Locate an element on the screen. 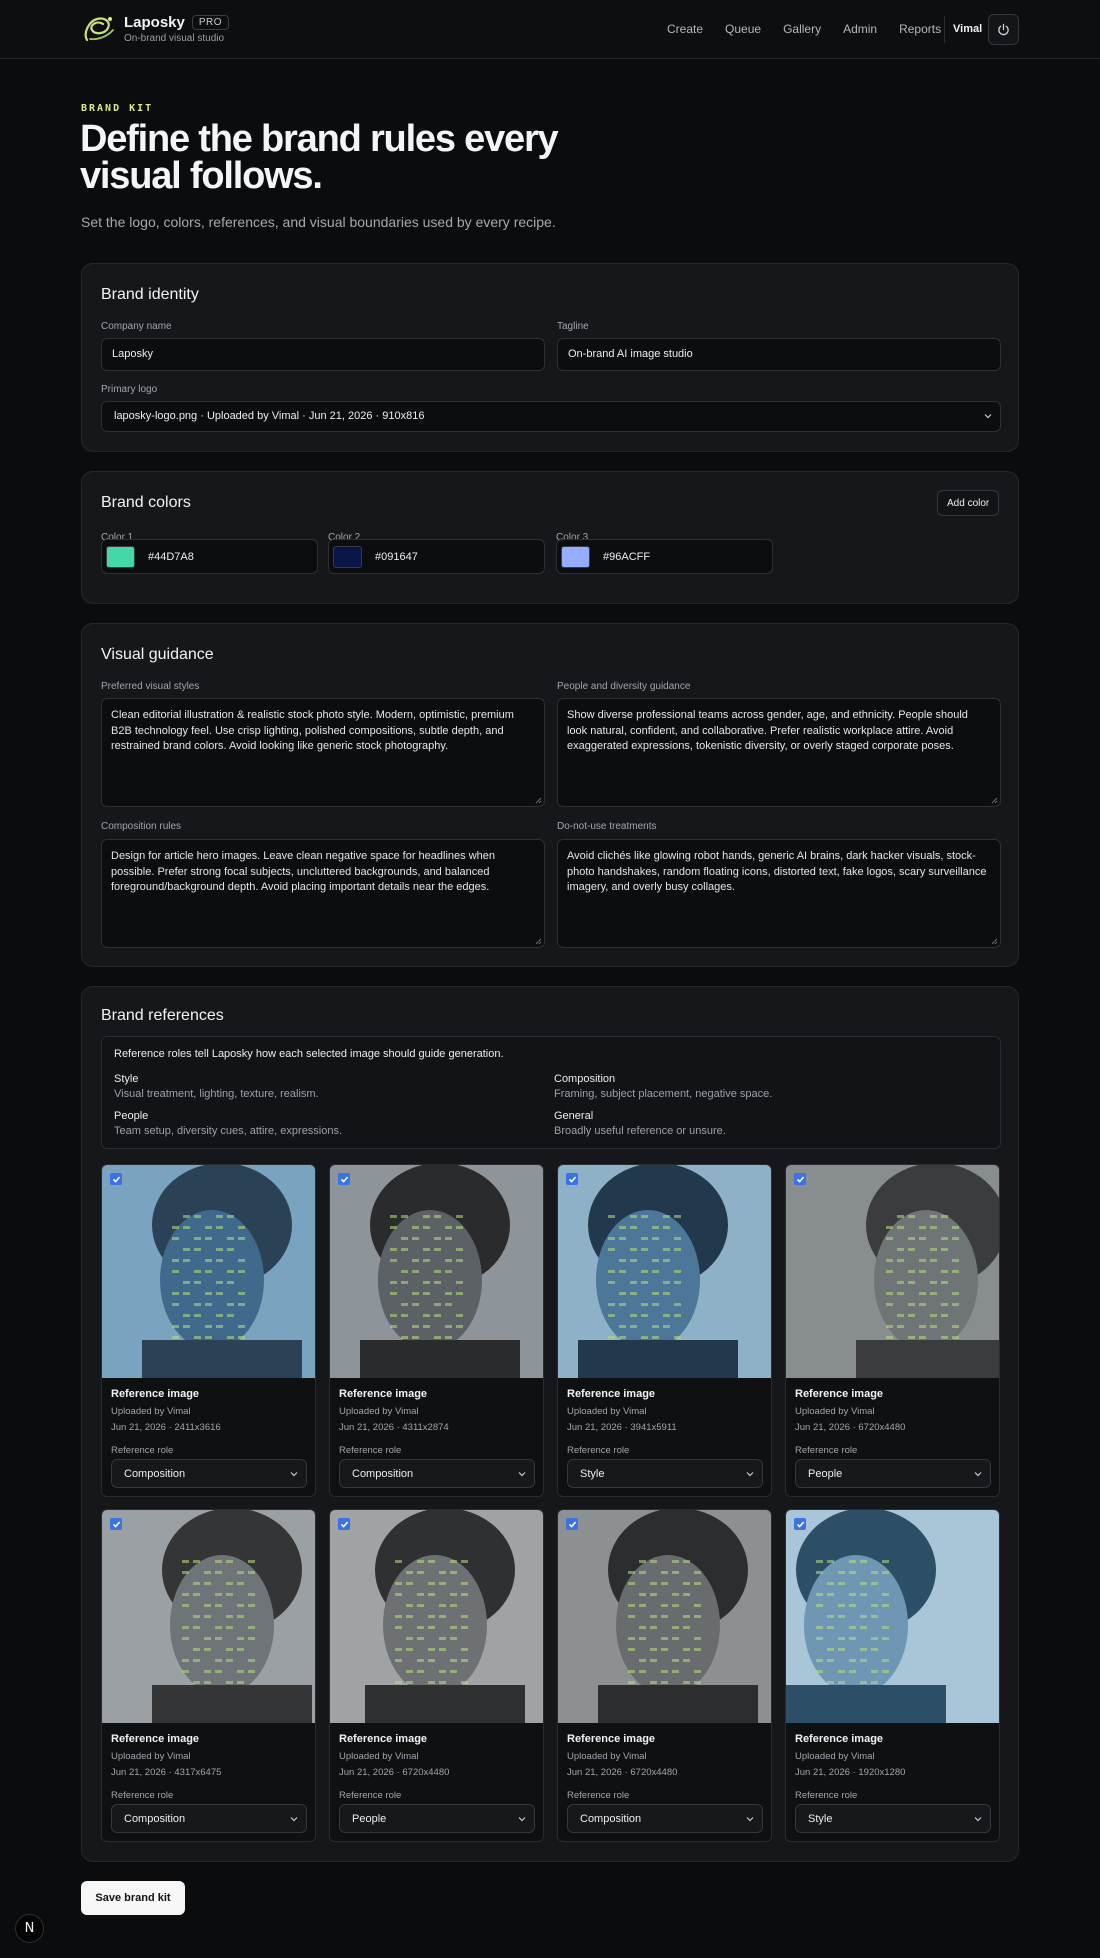 The width and height of the screenshot is (1100, 1958). brand-subtitle: On-brand visual studio is located at coordinates (174, 38).